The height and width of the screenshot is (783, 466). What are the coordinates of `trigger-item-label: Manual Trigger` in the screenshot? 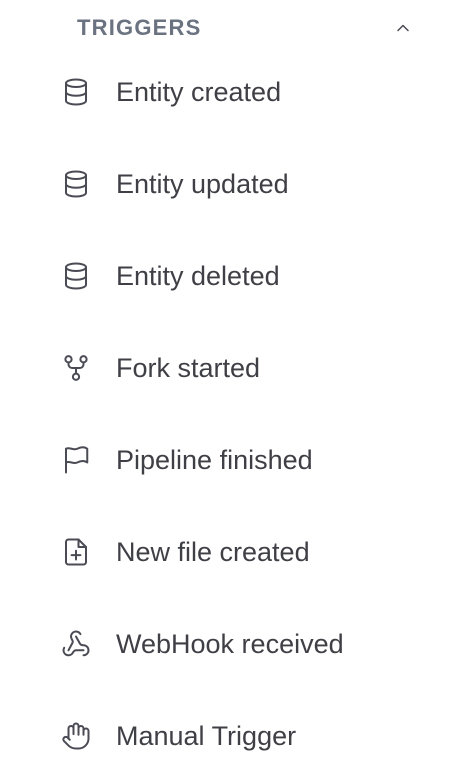 It's located at (206, 735).